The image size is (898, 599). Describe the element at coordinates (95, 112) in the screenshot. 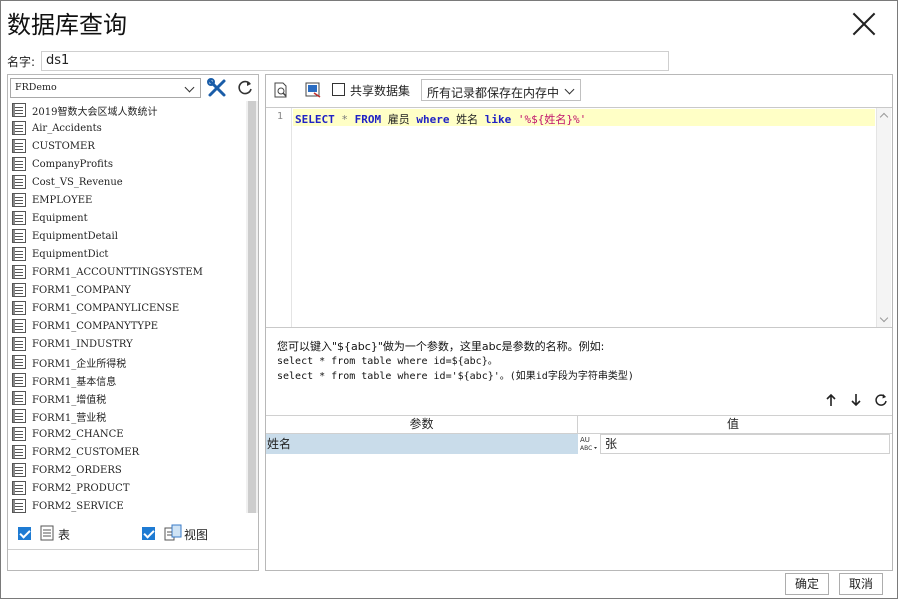

I see `table-name: 2019智数大会区域人数统计` at that location.